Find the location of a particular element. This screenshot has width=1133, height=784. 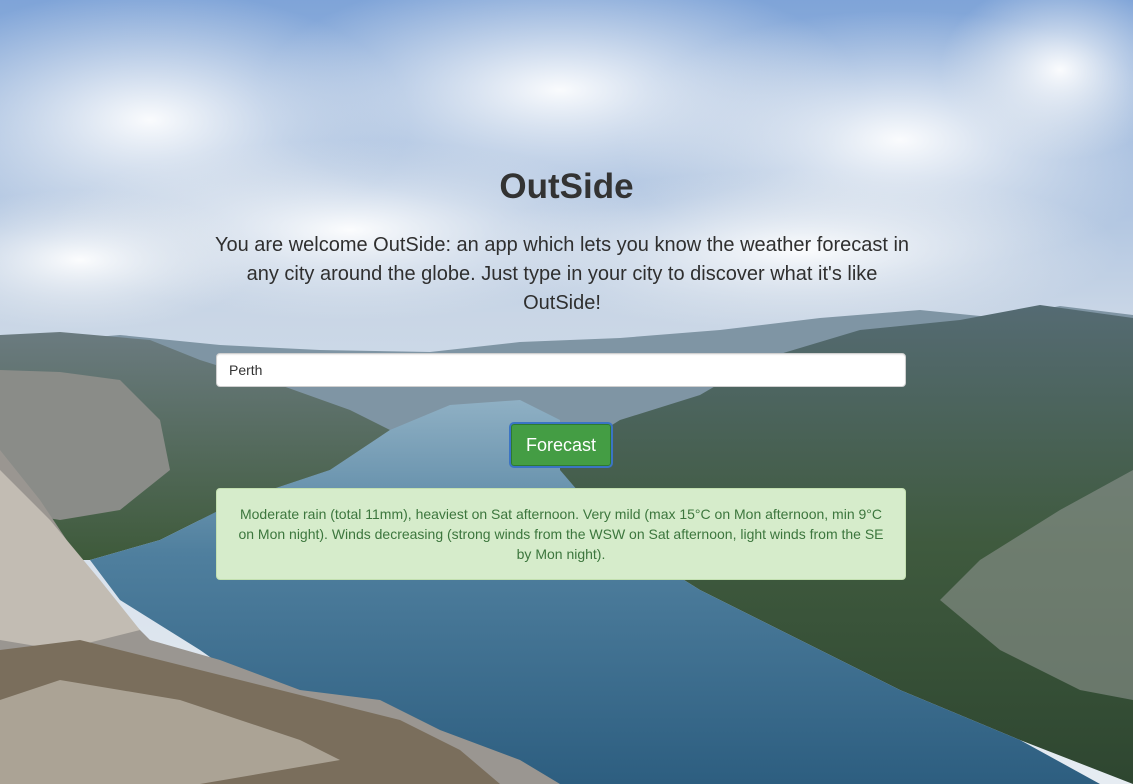

forecast-button: Forecast is located at coordinates (561, 445).